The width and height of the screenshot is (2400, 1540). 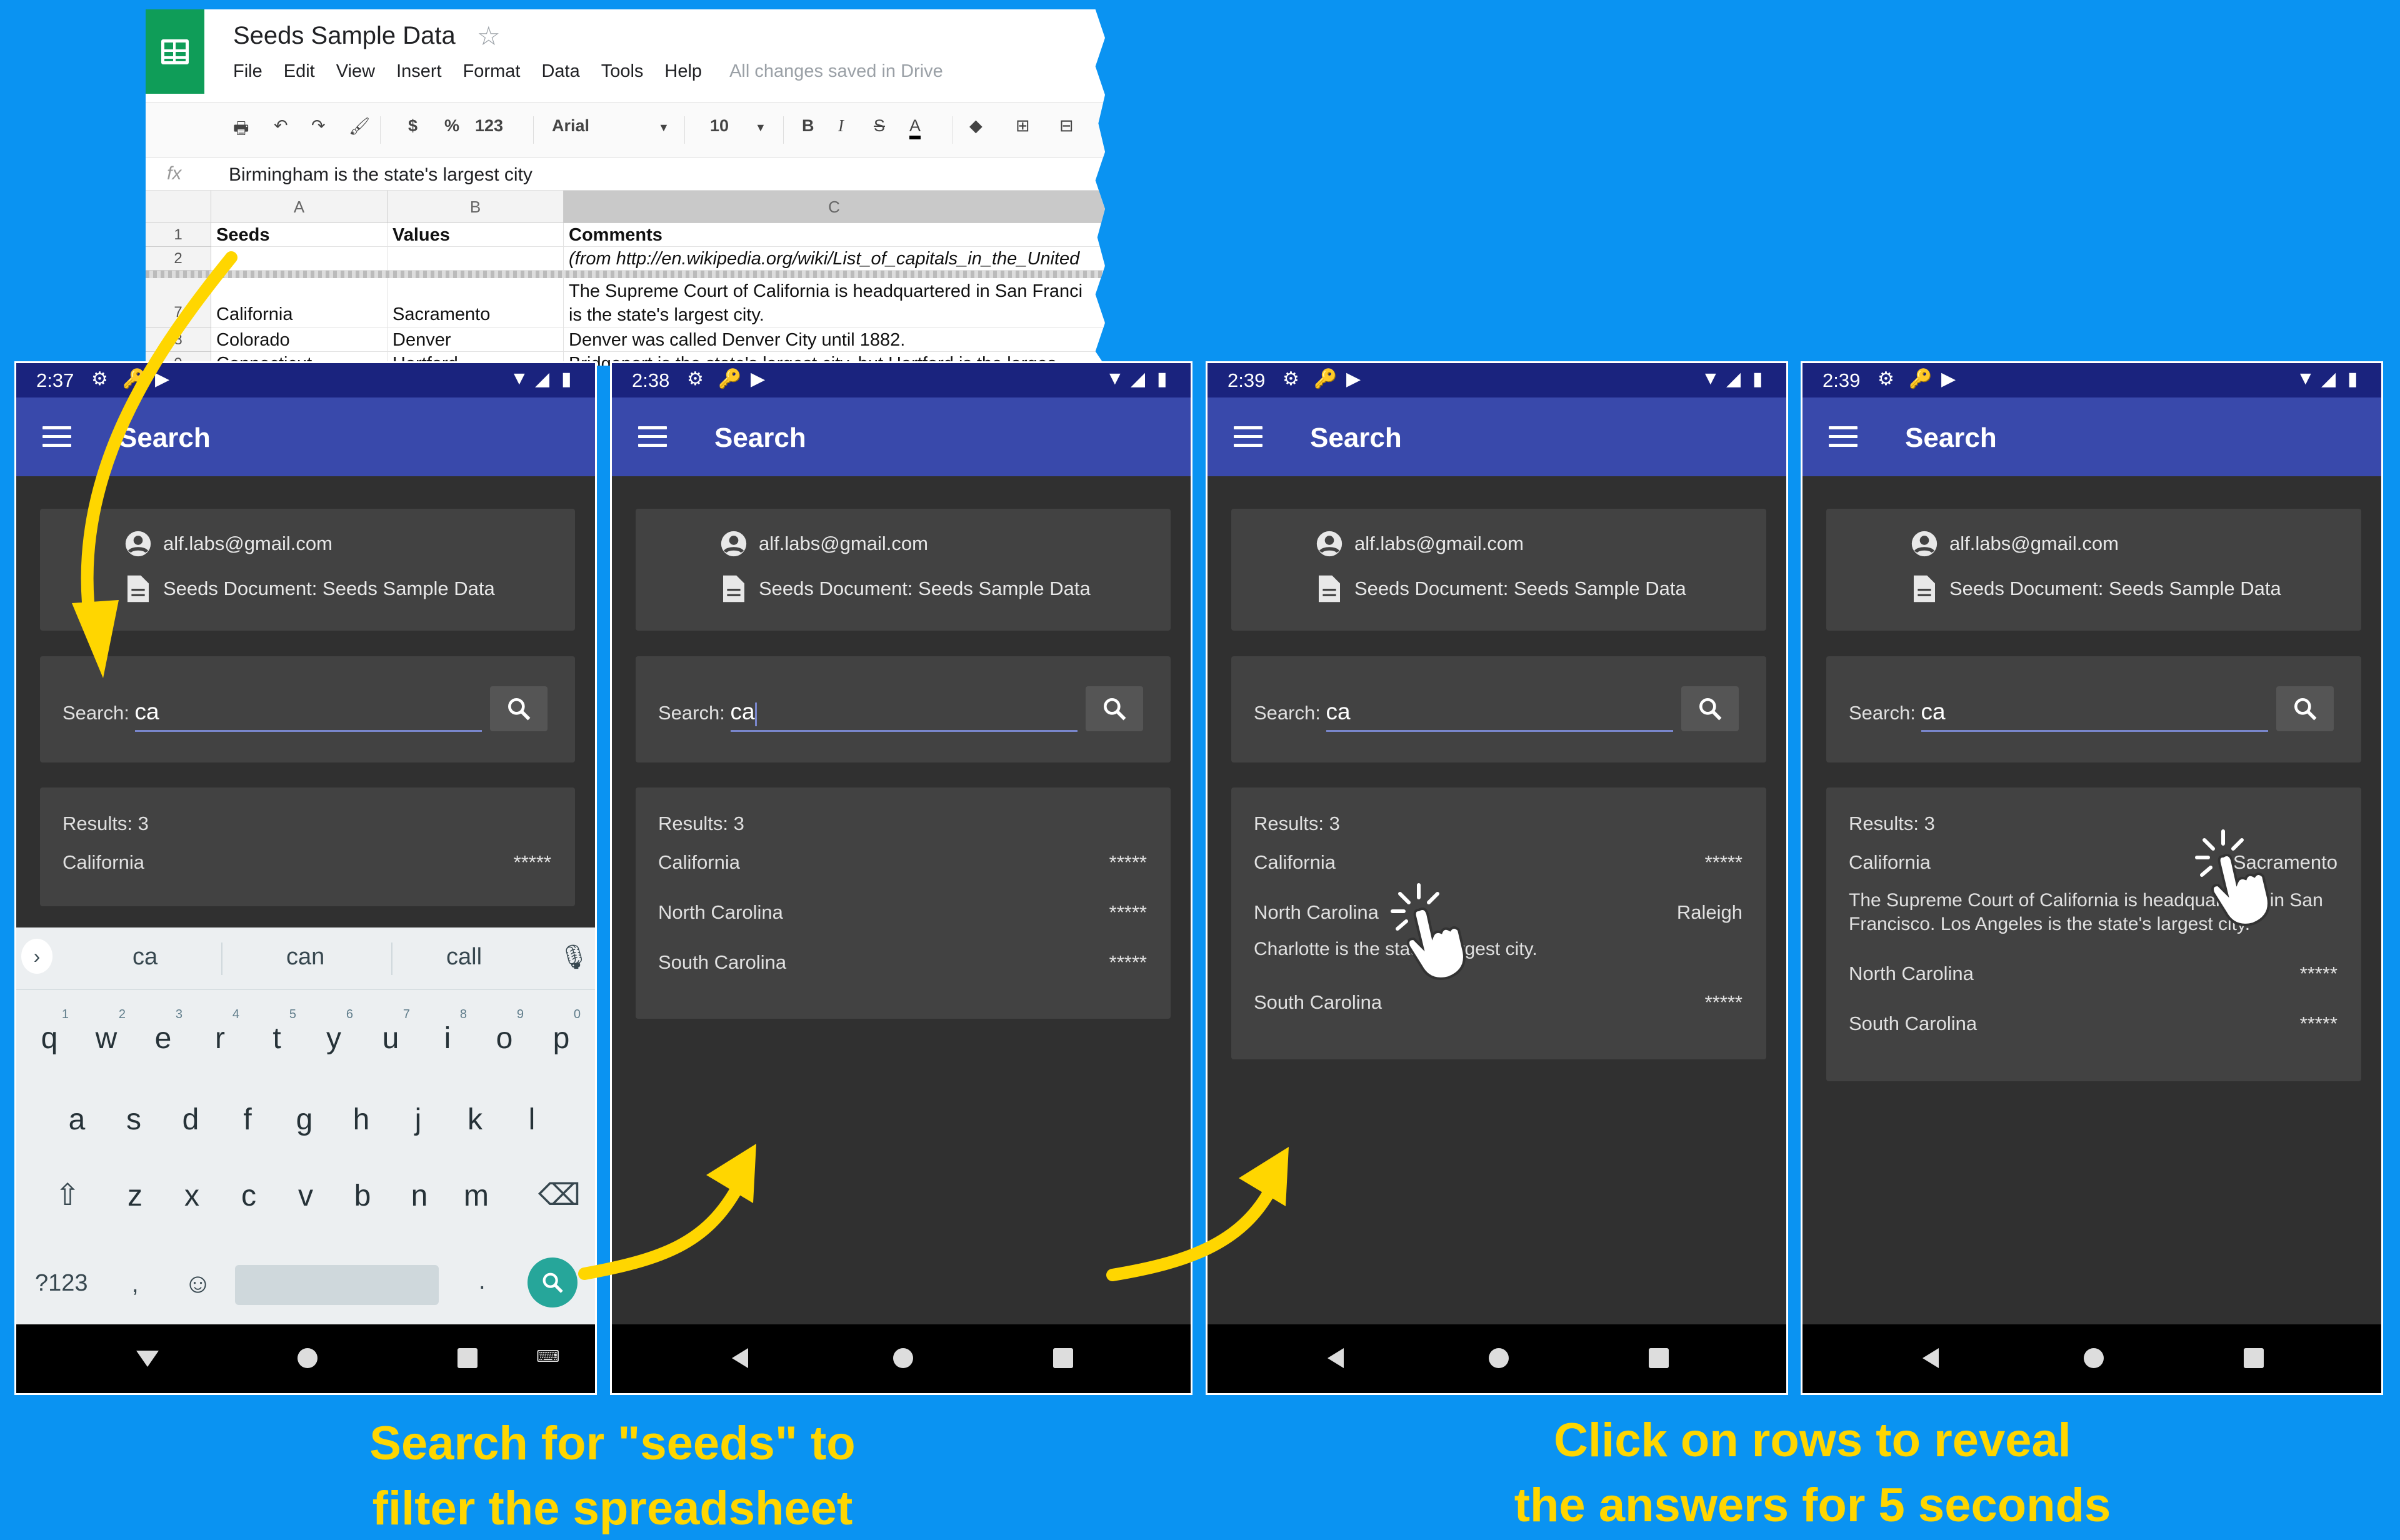 What do you see at coordinates (1191, 1232) in the screenshot?
I see `arrow-phone2-to-phone3` at bounding box center [1191, 1232].